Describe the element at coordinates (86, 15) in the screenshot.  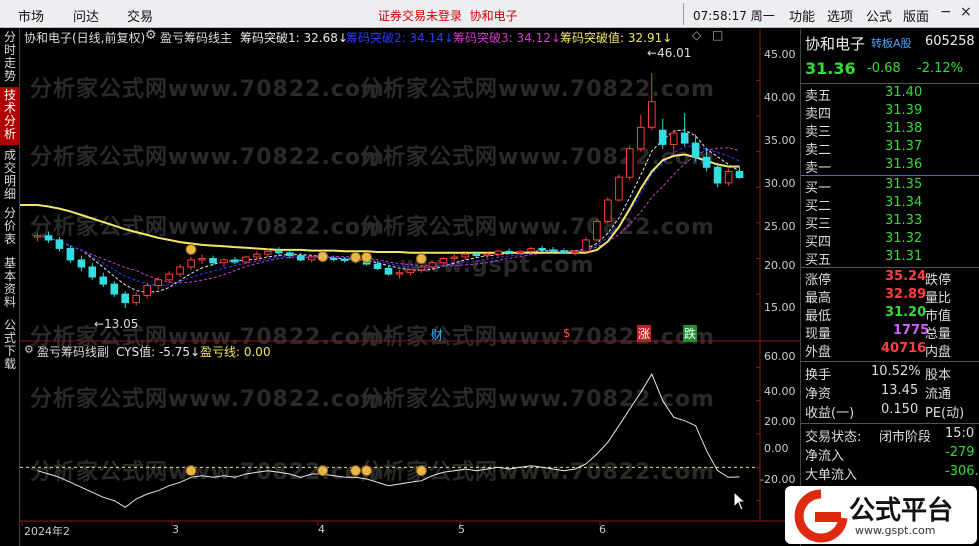
I see `menu-wenda: 问达` at that location.